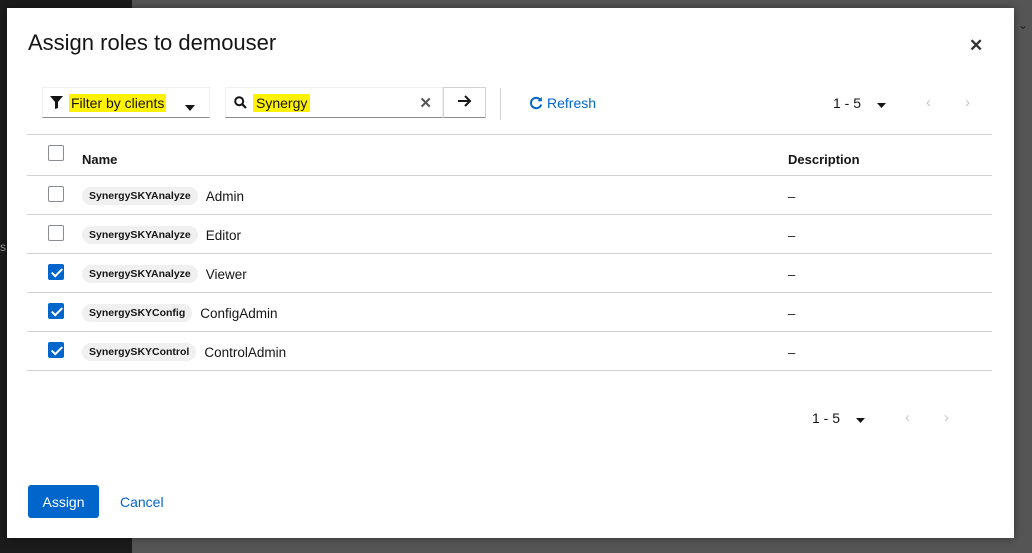  I want to click on table-header-row: Name Description, so click(509, 155).